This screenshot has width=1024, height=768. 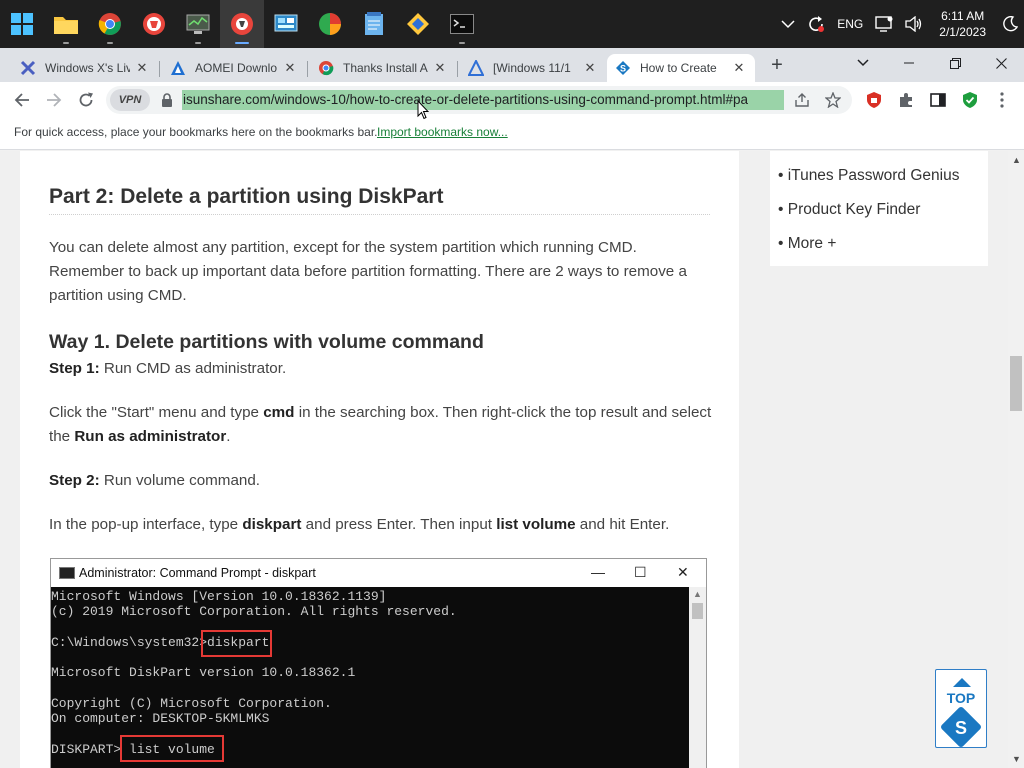 What do you see at coordinates (681, 68) in the screenshot?
I see `tab-how-to-create: S How to Create ✕` at bounding box center [681, 68].